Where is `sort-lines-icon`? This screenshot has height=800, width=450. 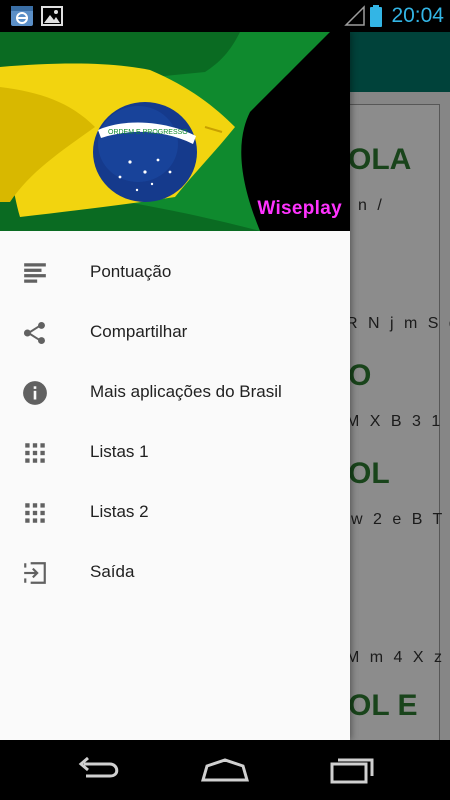 sort-lines-icon is located at coordinates (35, 273).